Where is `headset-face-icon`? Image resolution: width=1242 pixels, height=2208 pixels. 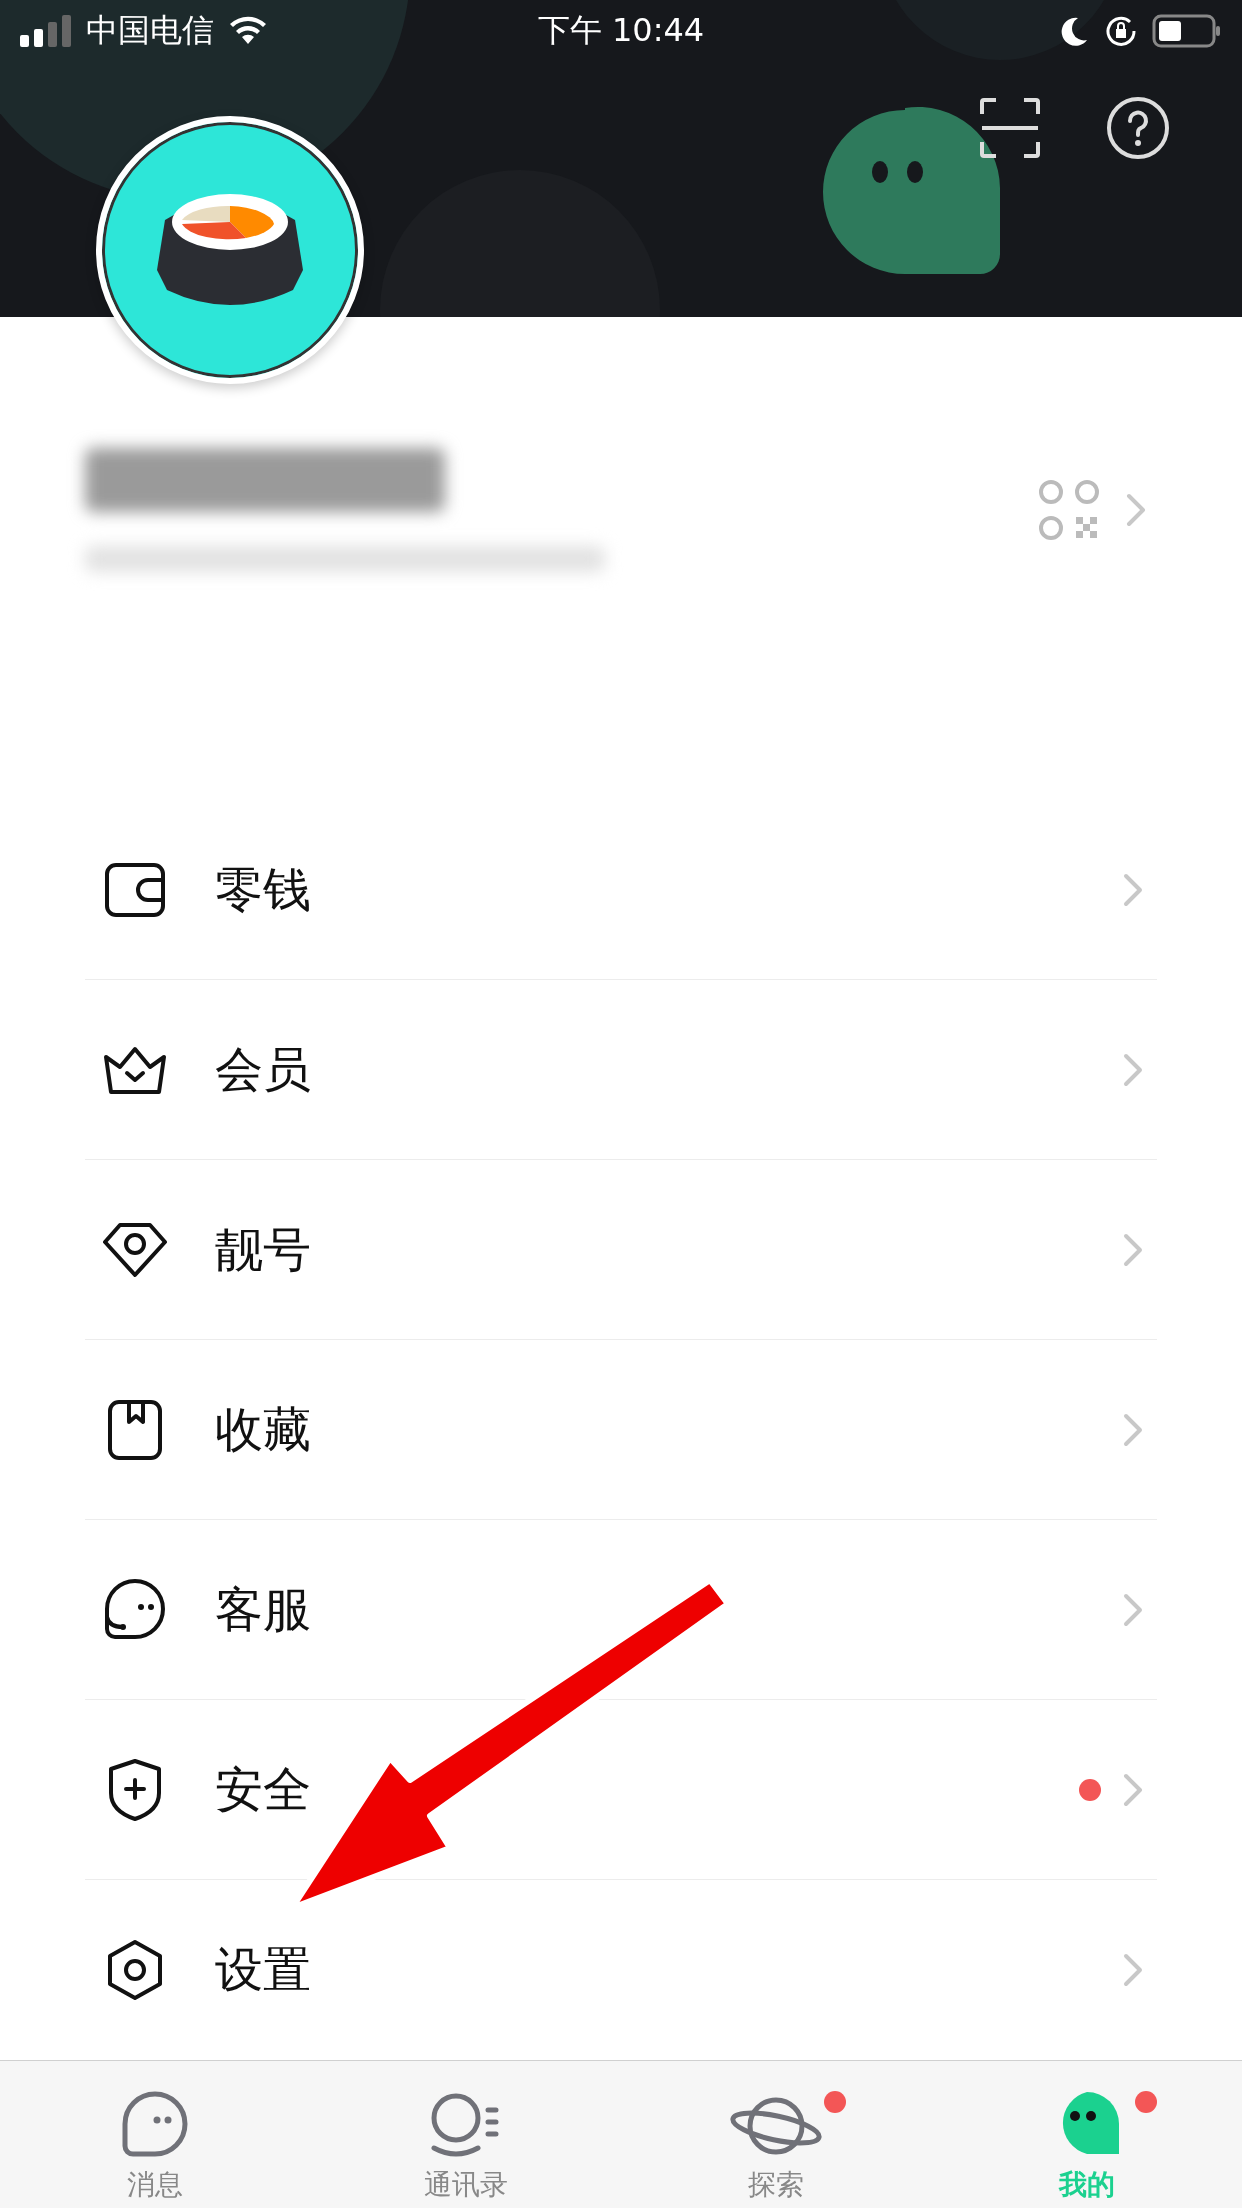
headset-face-icon is located at coordinates (135, 1609).